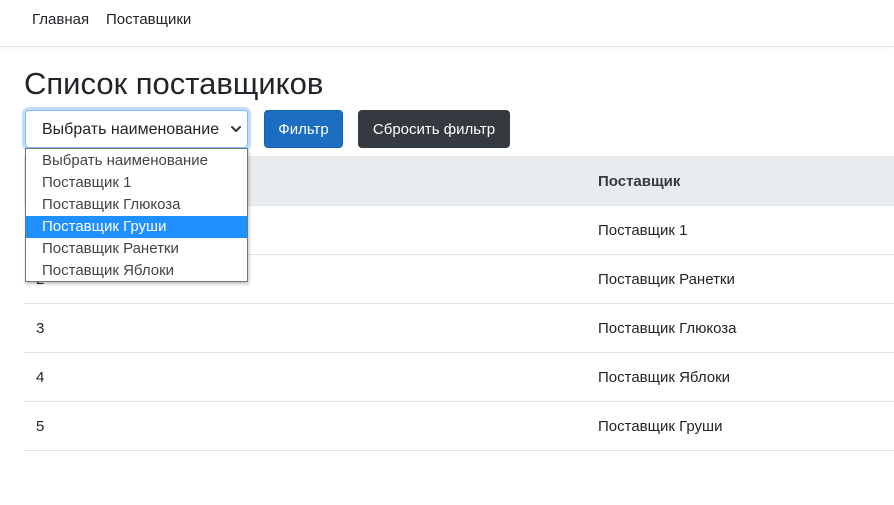 The image size is (894, 505). What do you see at coordinates (434, 129) in the screenshot?
I see `reset-filter-button: Сбросить фильтр` at bounding box center [434, 129].